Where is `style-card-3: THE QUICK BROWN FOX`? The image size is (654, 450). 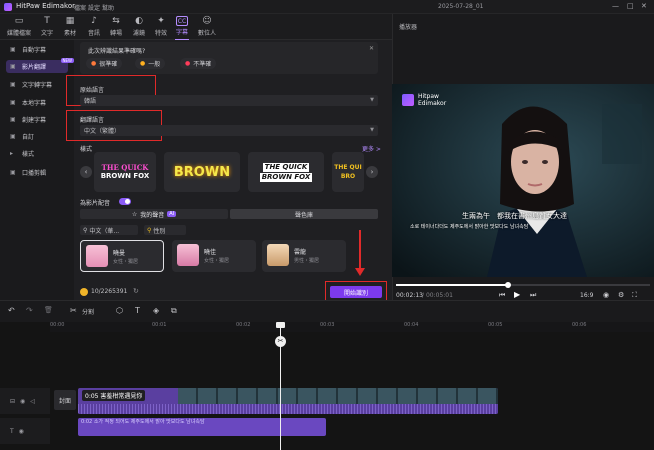
style-card-3: THE QUICK BROWN FOX is located at coordinates (286, 172).